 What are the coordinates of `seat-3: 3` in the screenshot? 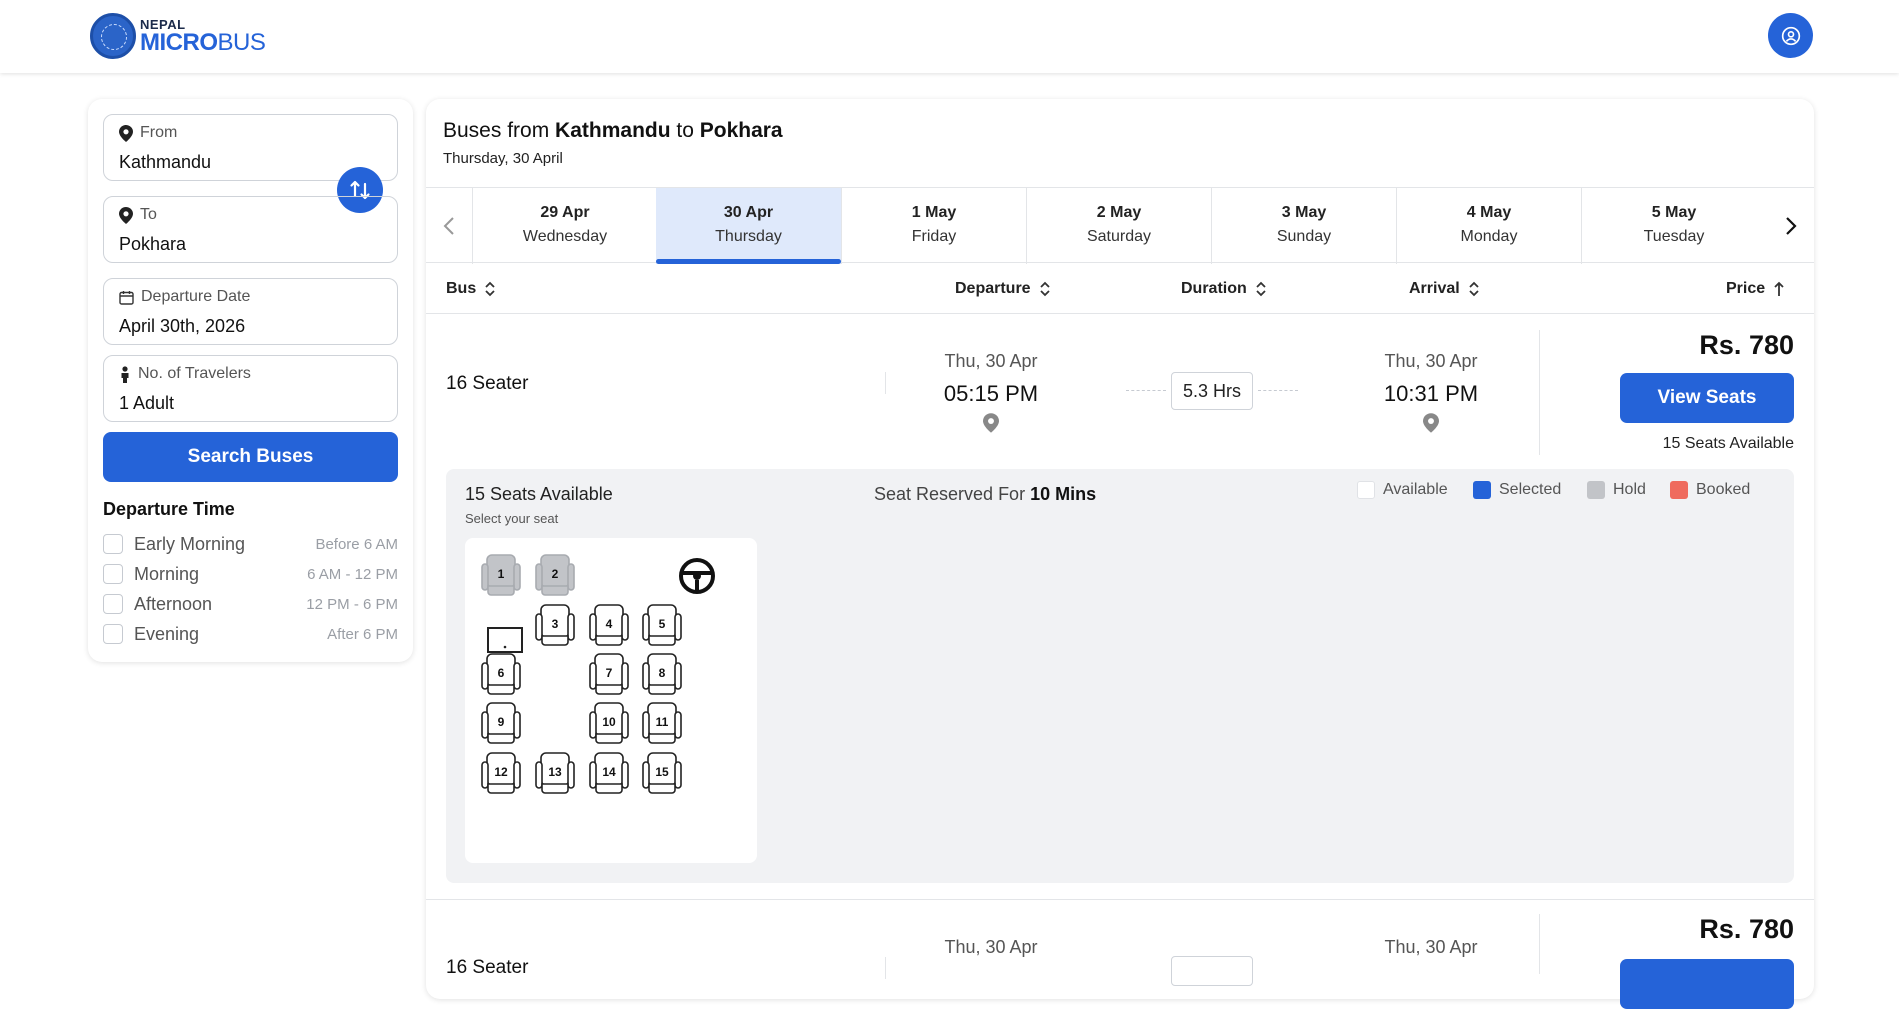 It's located at (555, 625).